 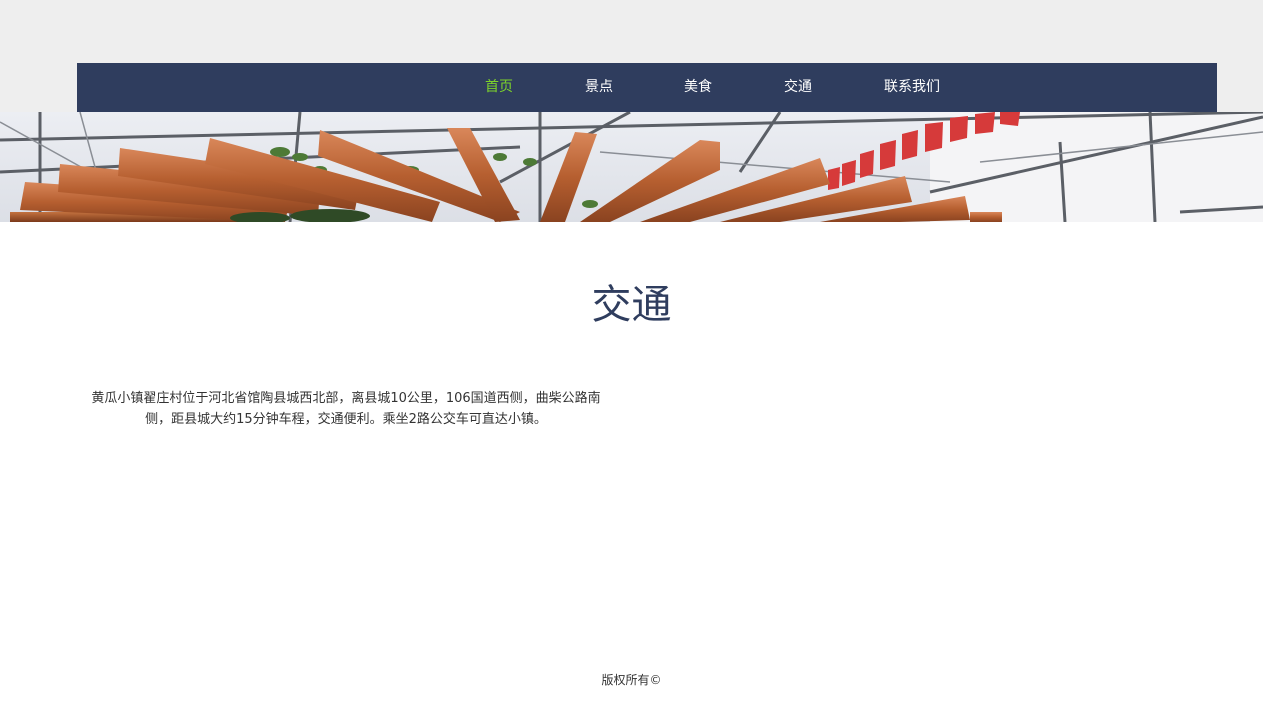 I want to click on page-title: 交通, so click(x=631, y=305).